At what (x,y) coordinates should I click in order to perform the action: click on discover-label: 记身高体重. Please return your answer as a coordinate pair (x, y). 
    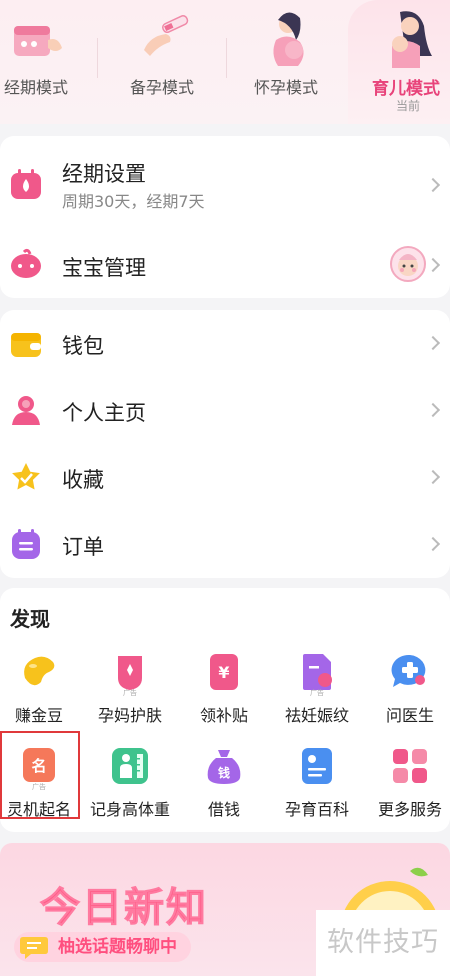
    Looking at the image, I should click on (129, 809).